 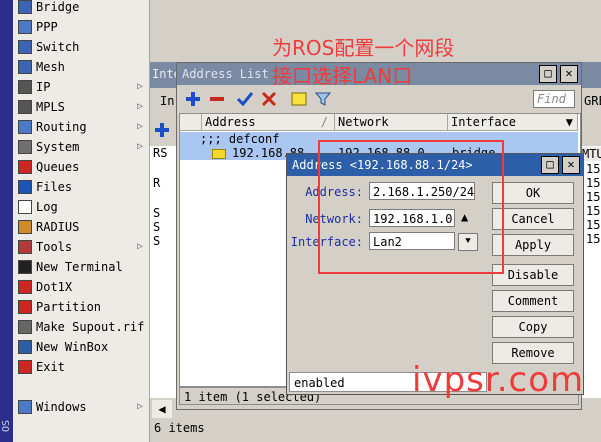 I want to click on maximize-button: □, so click(x=548, y=74).